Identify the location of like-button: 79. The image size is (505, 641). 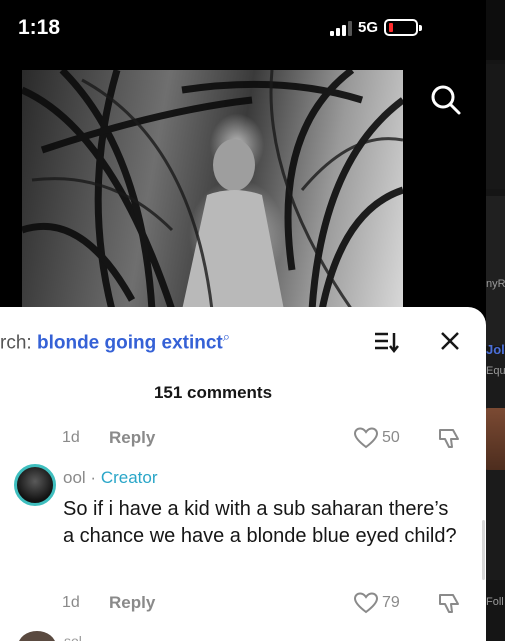
(377, 603).